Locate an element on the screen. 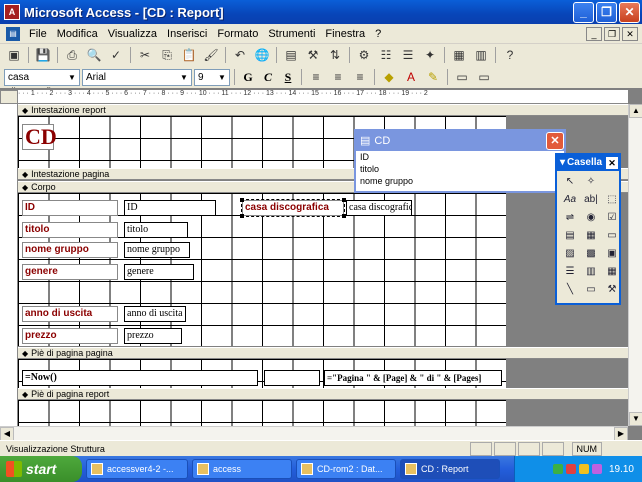  textbox-now-date: =Now() is located at coordinates (140, 378).